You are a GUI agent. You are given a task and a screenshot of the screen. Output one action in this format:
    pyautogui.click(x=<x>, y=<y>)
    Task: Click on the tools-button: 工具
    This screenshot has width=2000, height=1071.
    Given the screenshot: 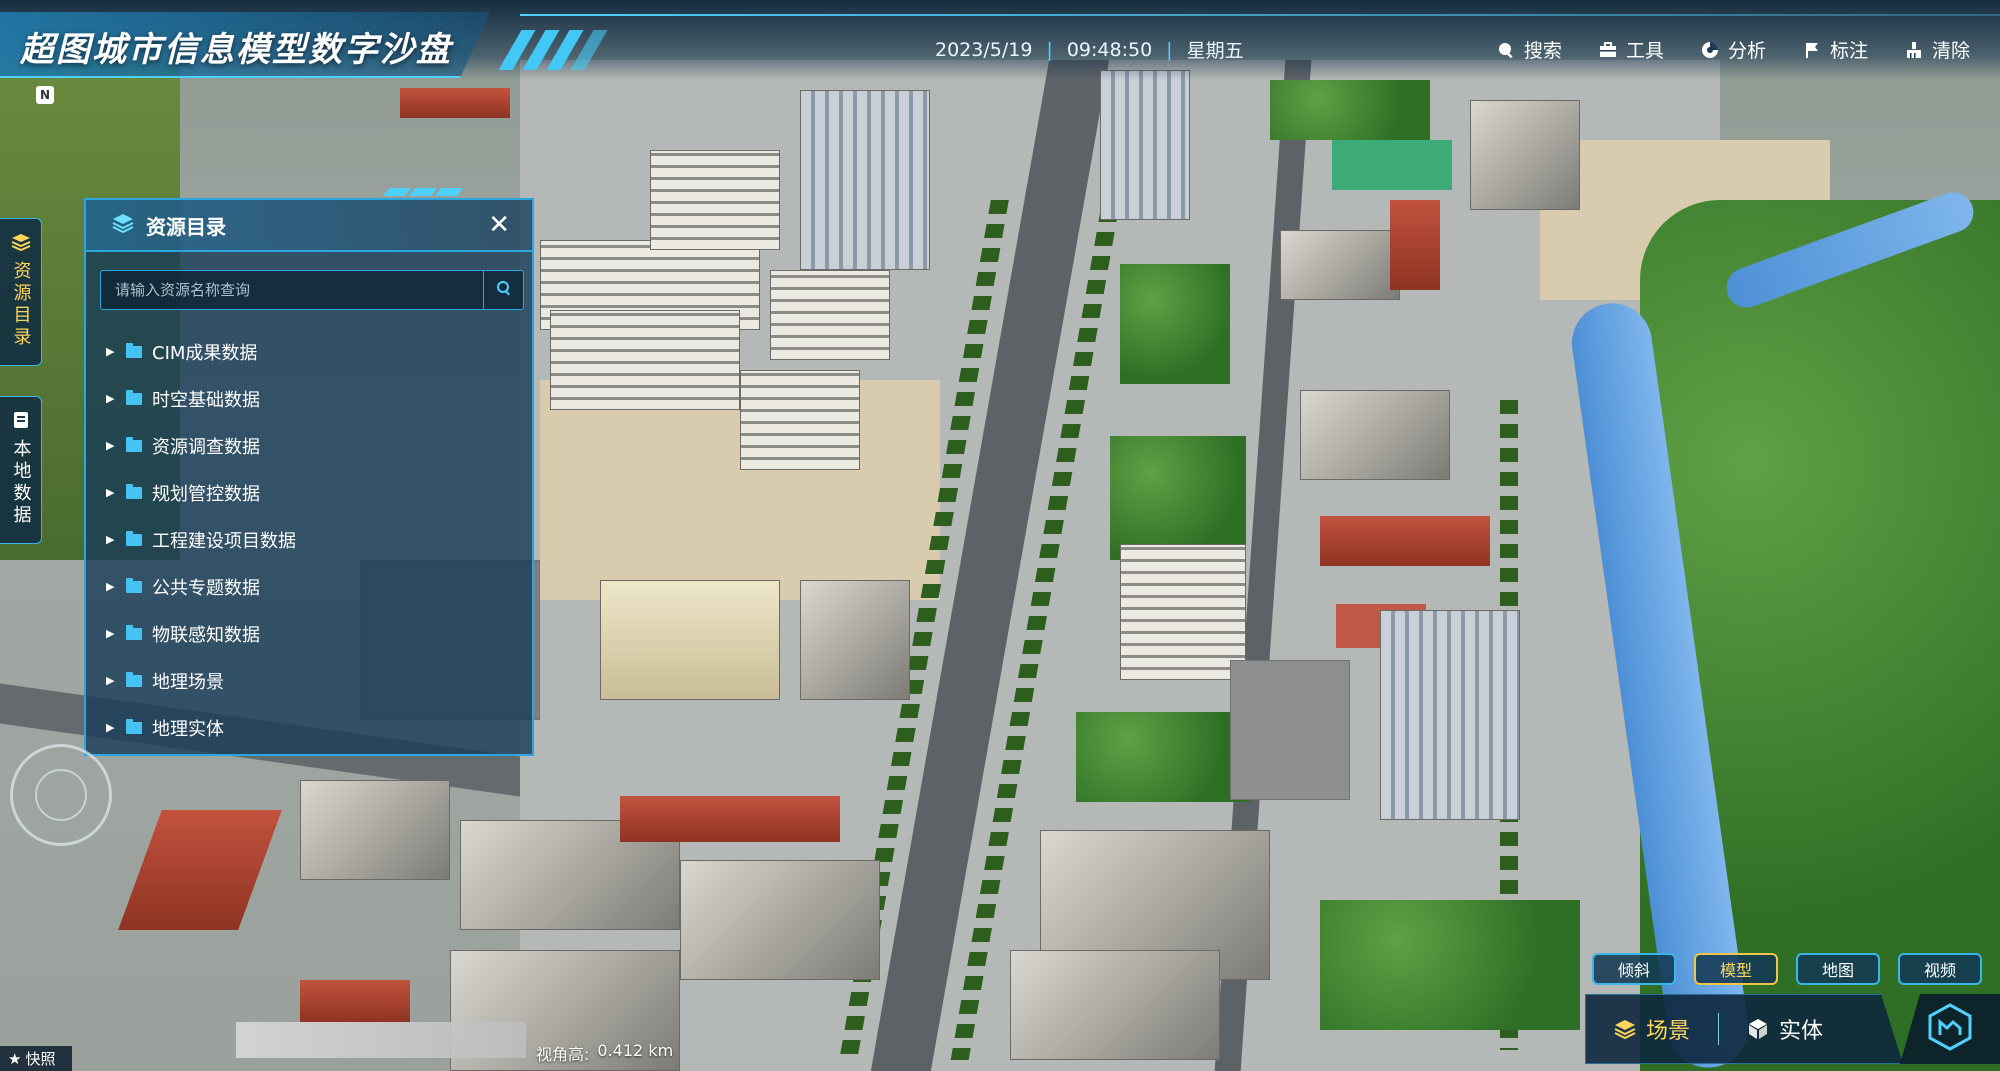 What is the action you would take?
    pyautogui.click(x=1631, y=49)
    